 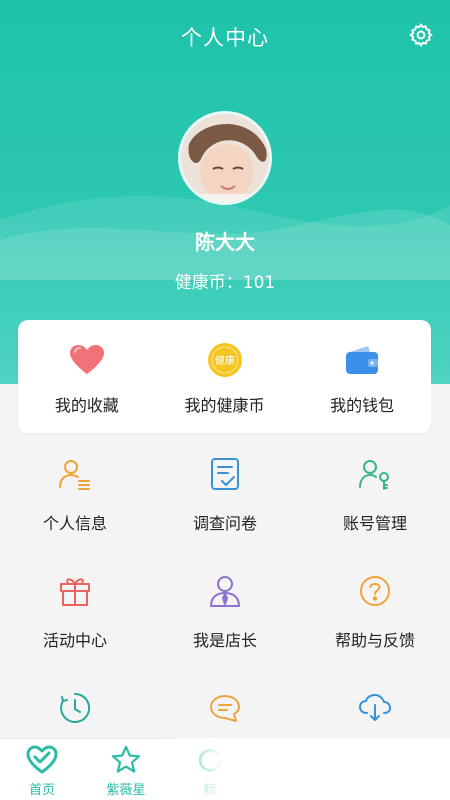 I want to click on my-health-coins-button: 健康 我的健康币, so click(x=225, y=376).